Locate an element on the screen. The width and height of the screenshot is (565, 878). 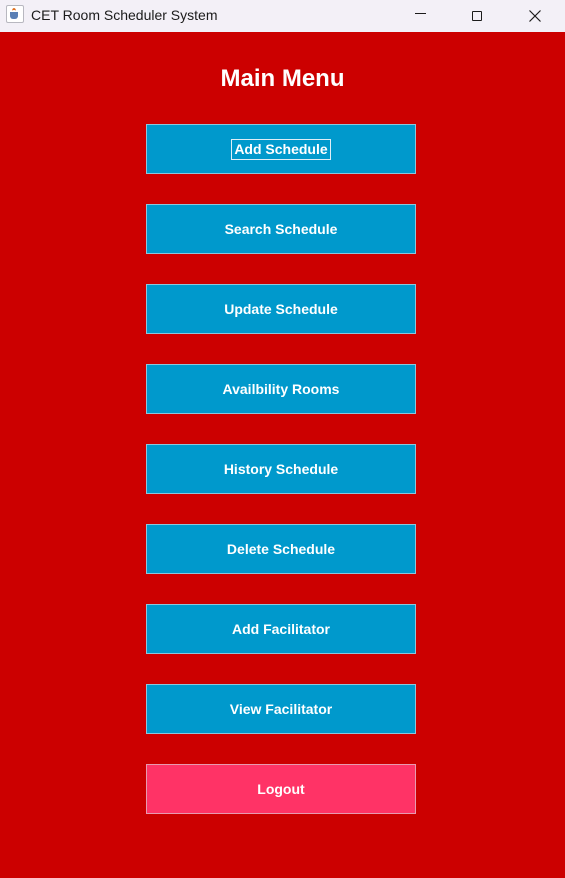
delete-schedule-button: Delete Schedule is located at coordinates (281, 549).